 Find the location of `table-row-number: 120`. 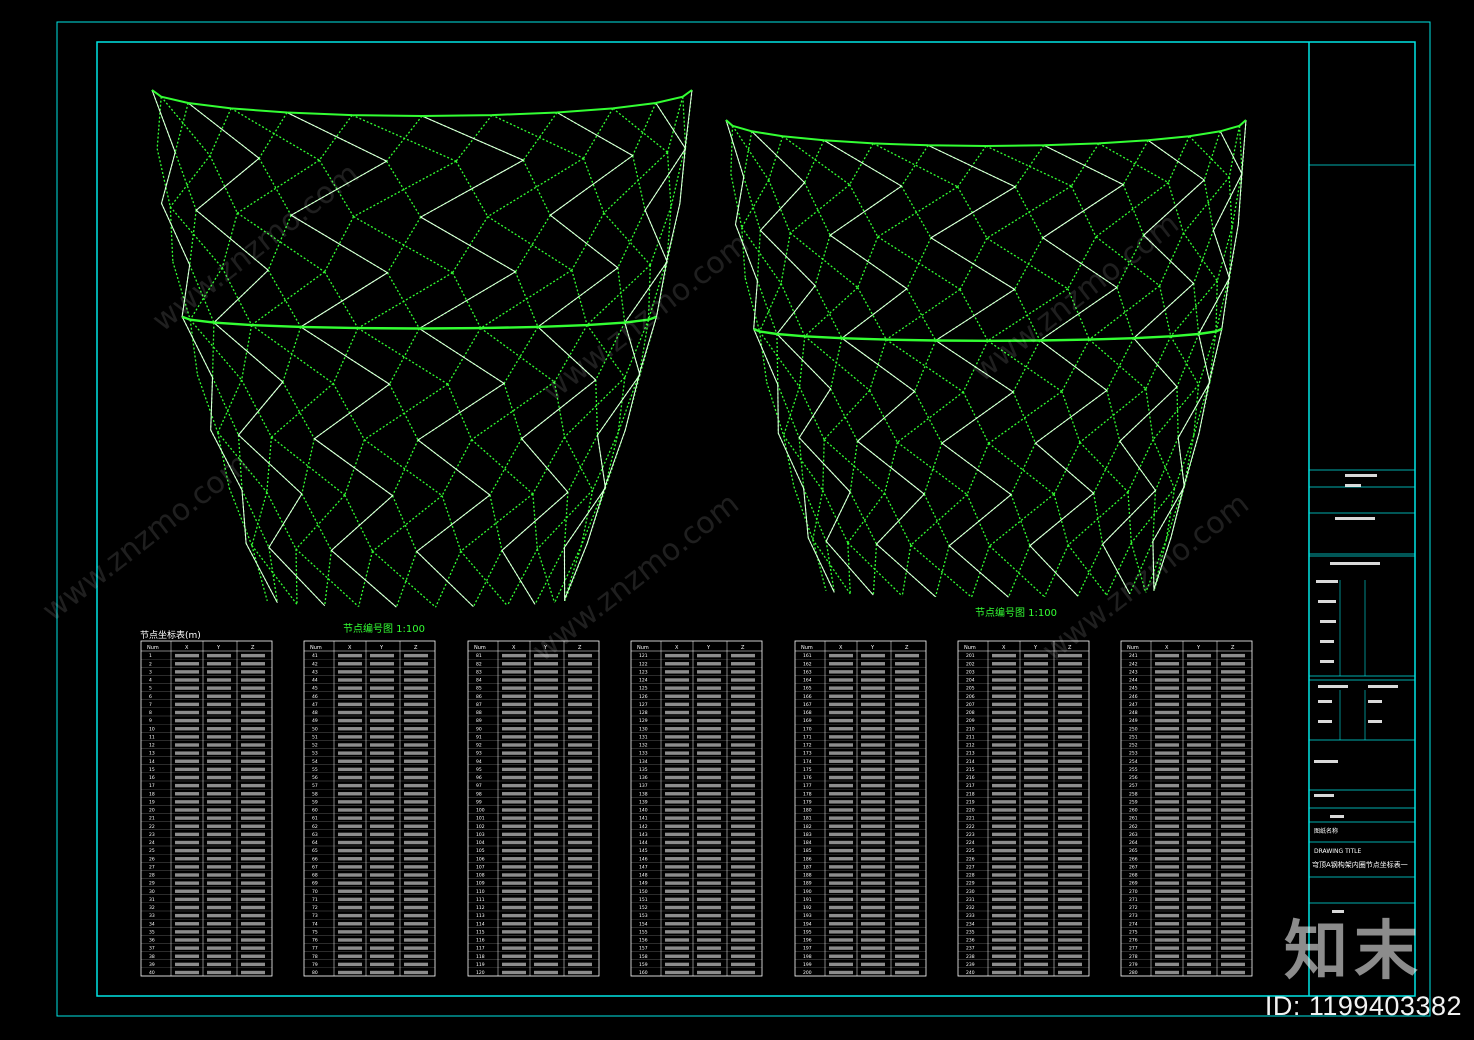

table-row-number: 120 is located at coordinates (480, 973).